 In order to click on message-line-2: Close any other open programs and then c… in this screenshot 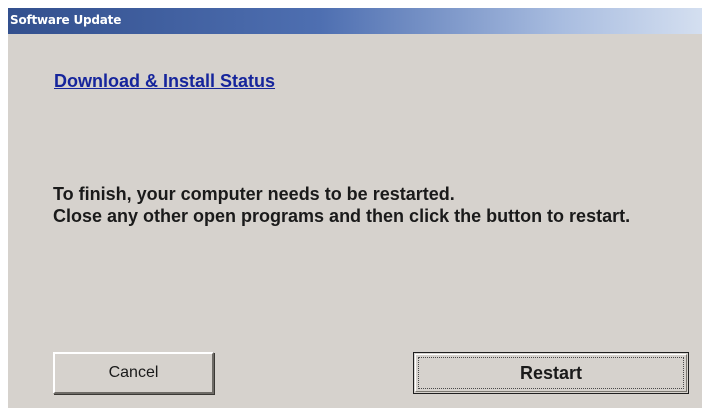, I will do `click(342, 216)`.